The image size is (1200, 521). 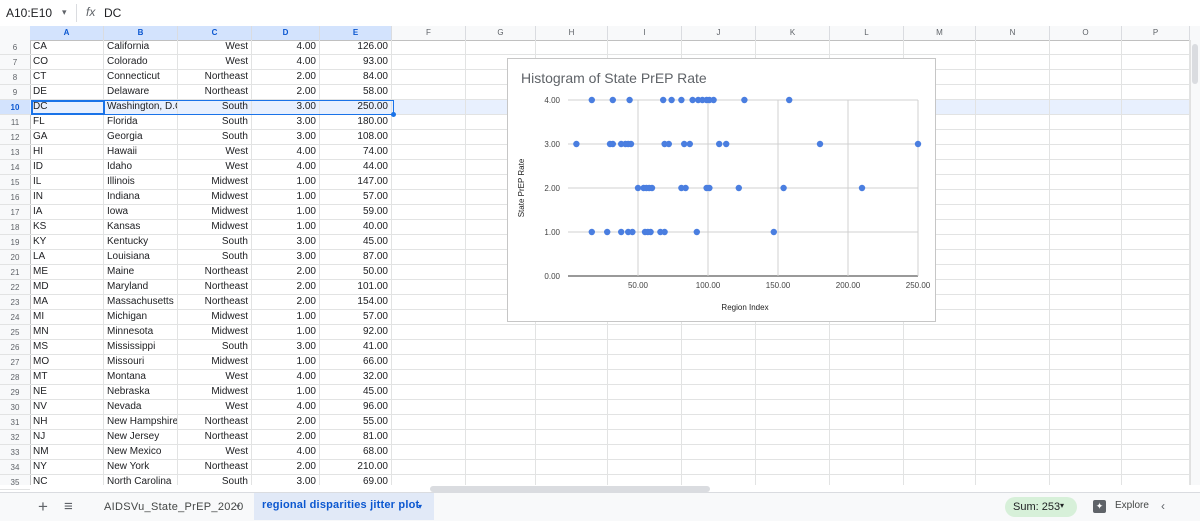 What do you see at coordinates (67, 287) in the screenshot?
I see `cell-a: MD` at bounding box center [67, 287].